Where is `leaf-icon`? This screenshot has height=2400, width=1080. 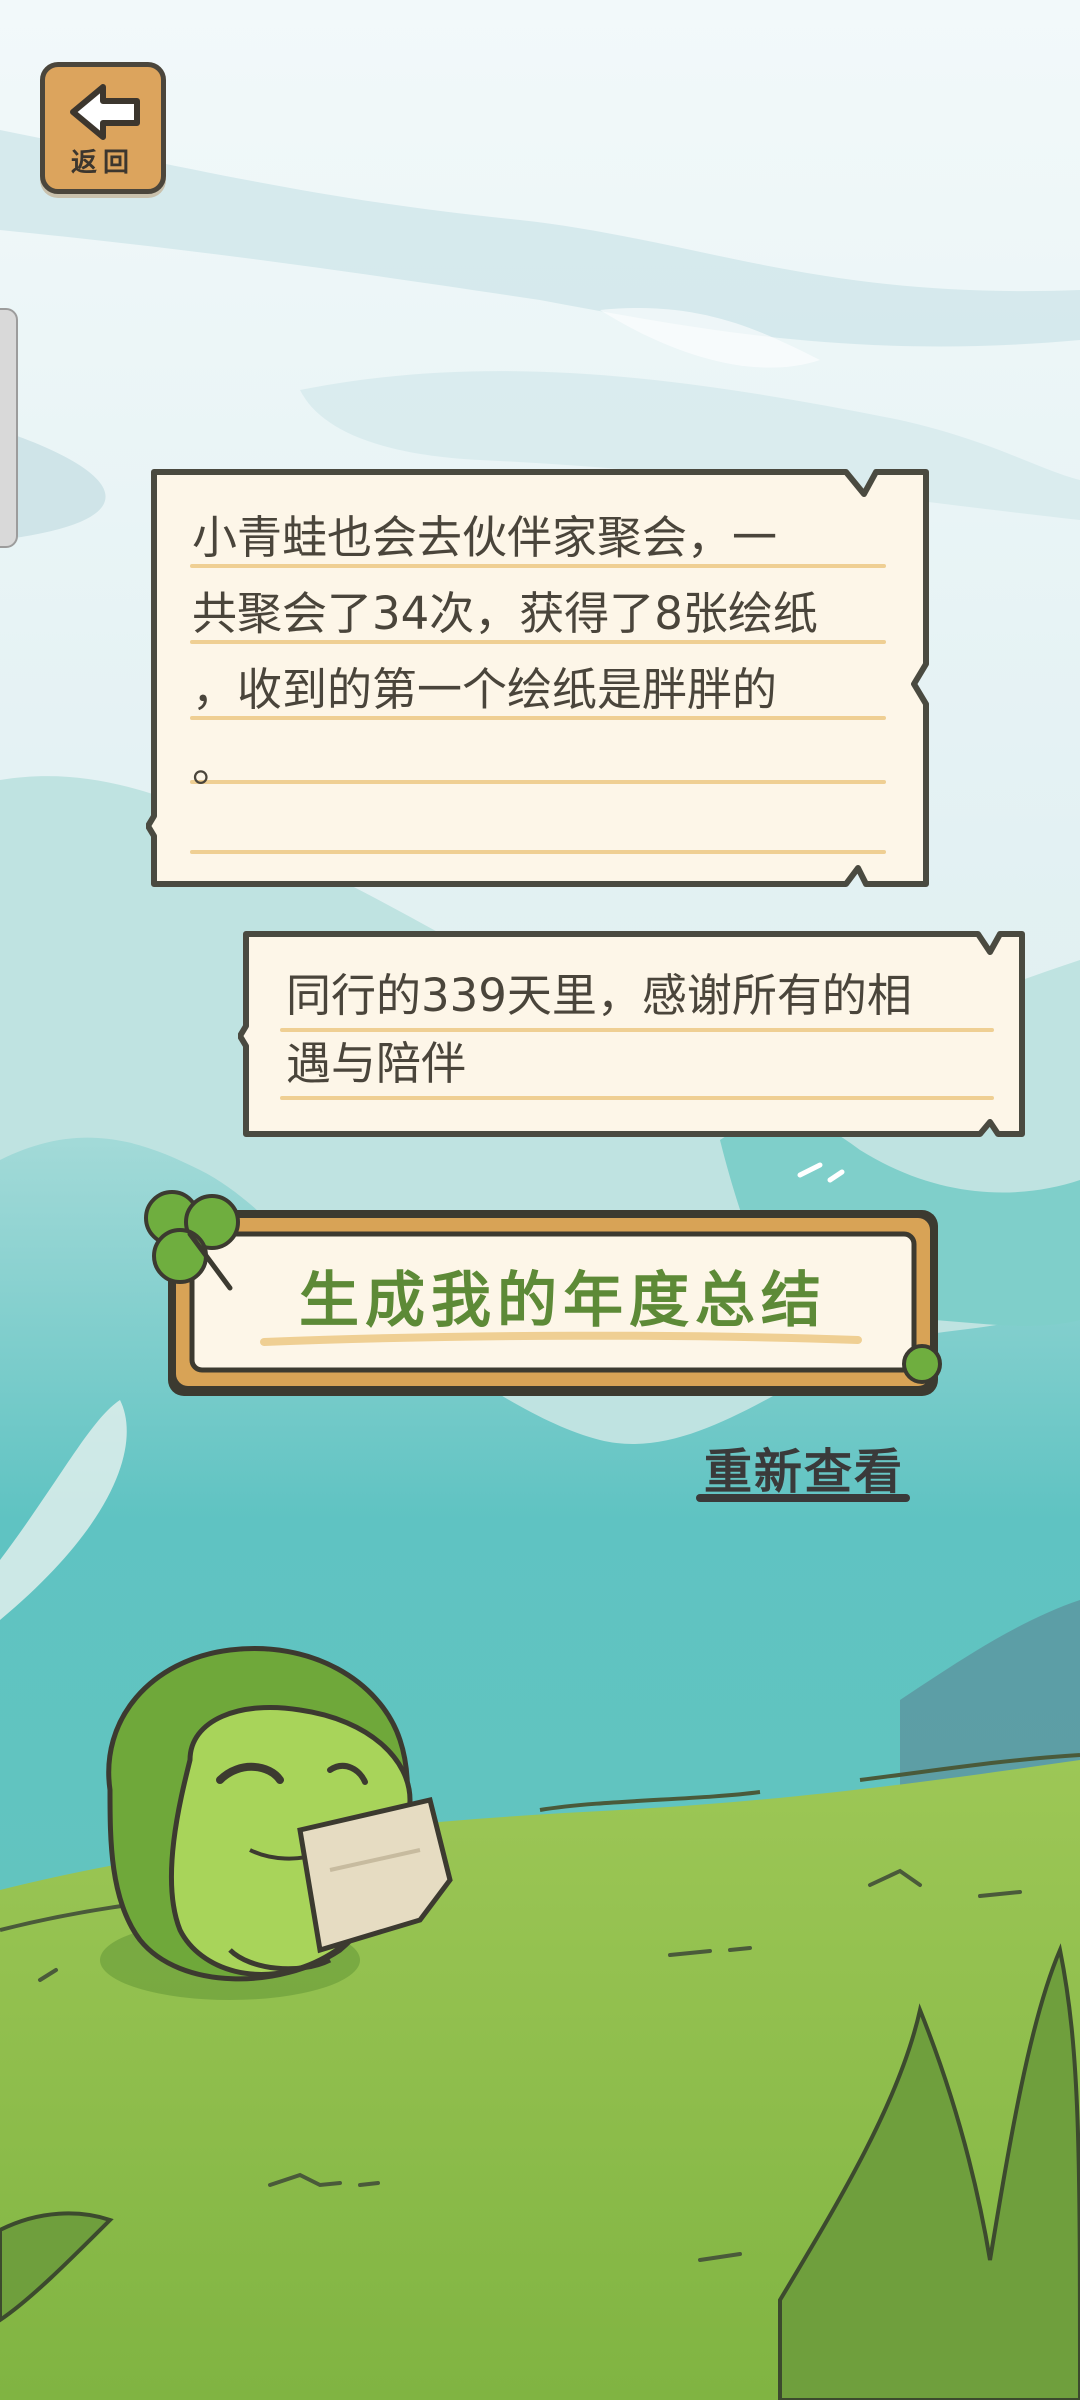 leaf-icon is located at coordinates (922, 1364).